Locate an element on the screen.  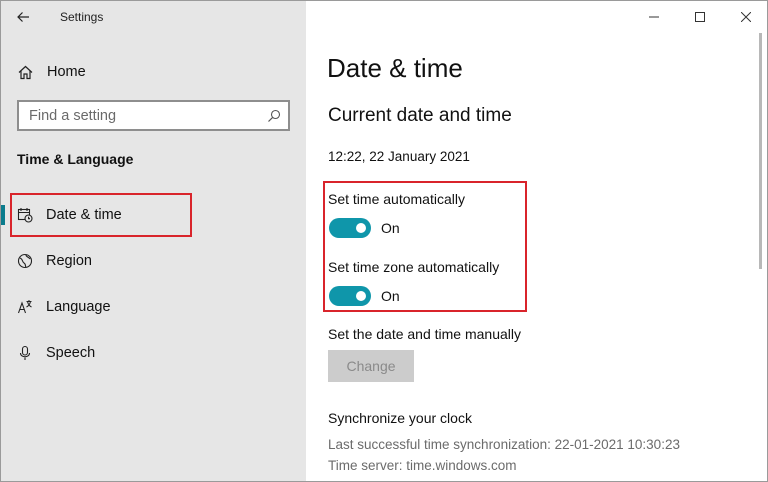
set-time-auto-state: On is located at coordinates (390, 228).